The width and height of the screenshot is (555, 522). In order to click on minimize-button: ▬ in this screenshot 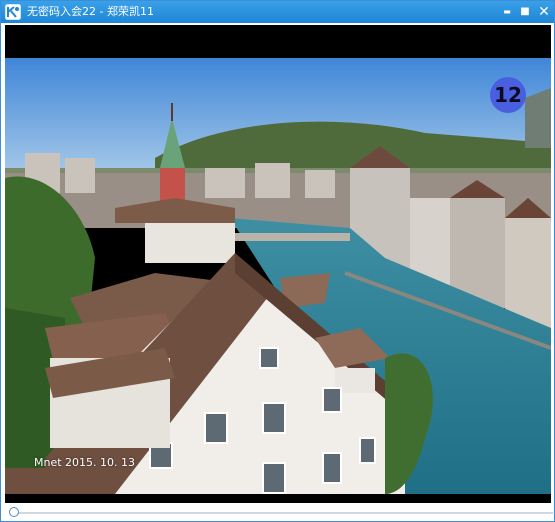, I will do `click(507, 12)`.